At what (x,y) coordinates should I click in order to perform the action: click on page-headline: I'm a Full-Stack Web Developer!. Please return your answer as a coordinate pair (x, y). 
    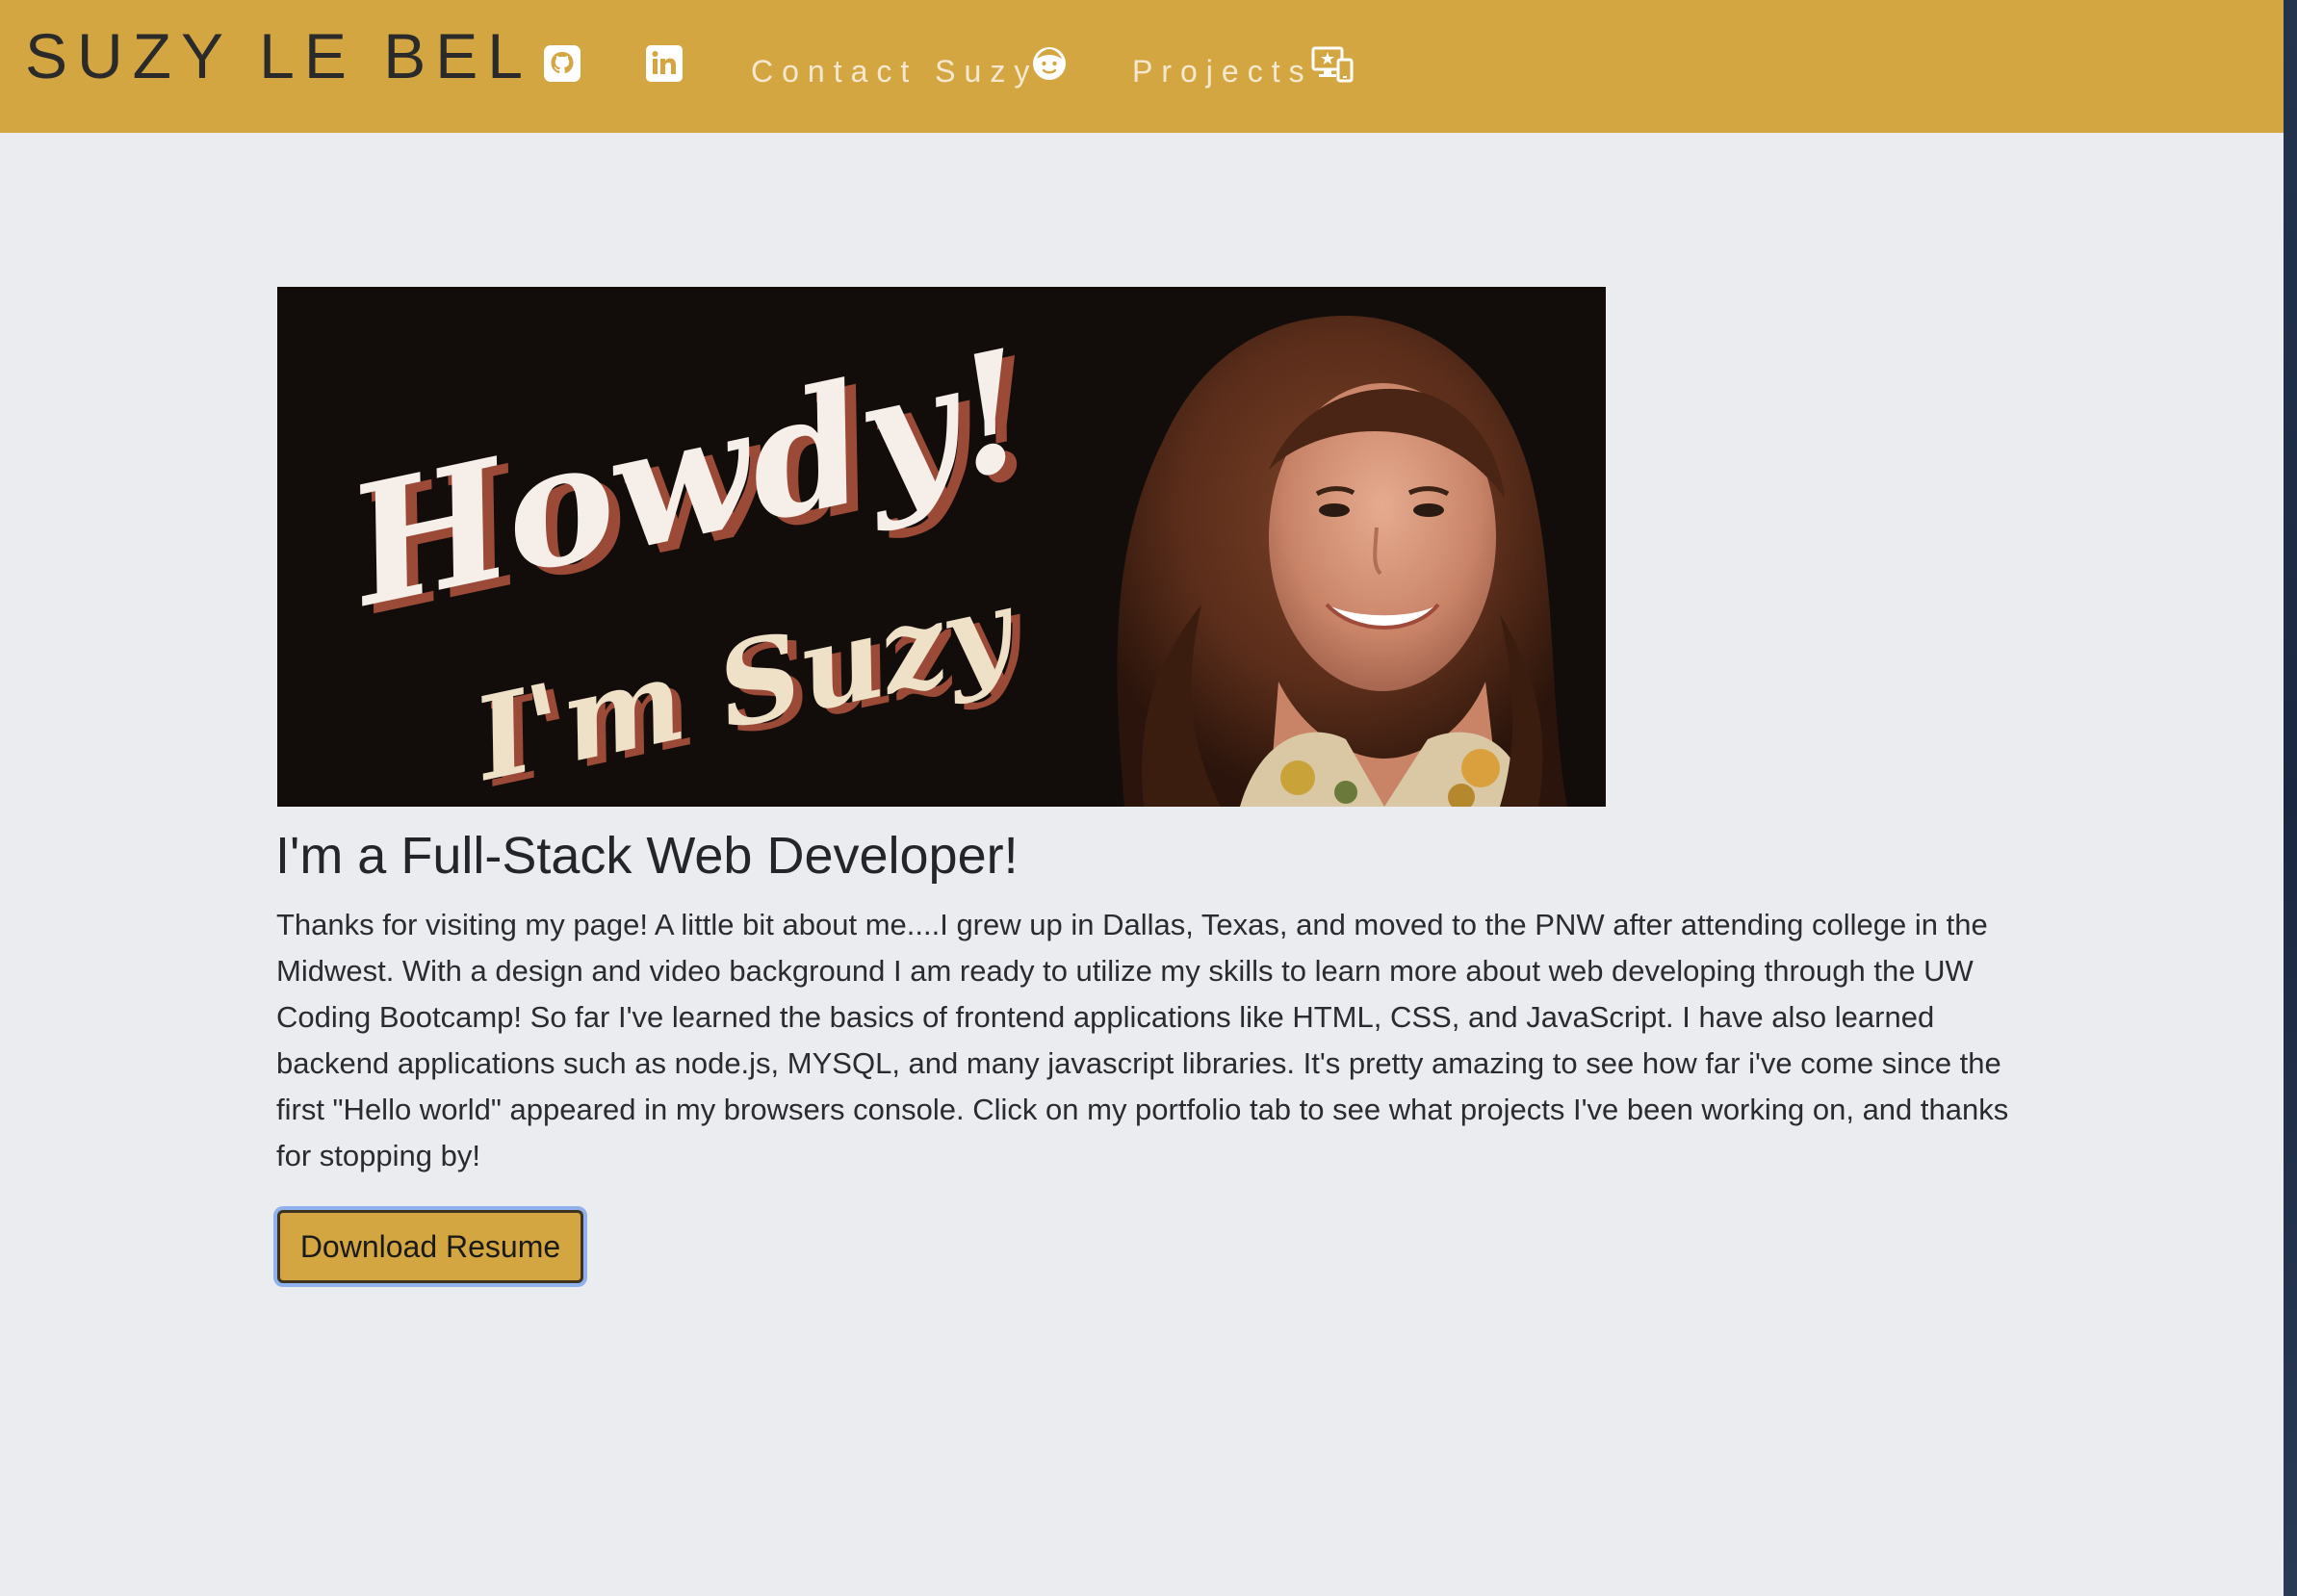
    Looking at the image, I should click on (647, 856).